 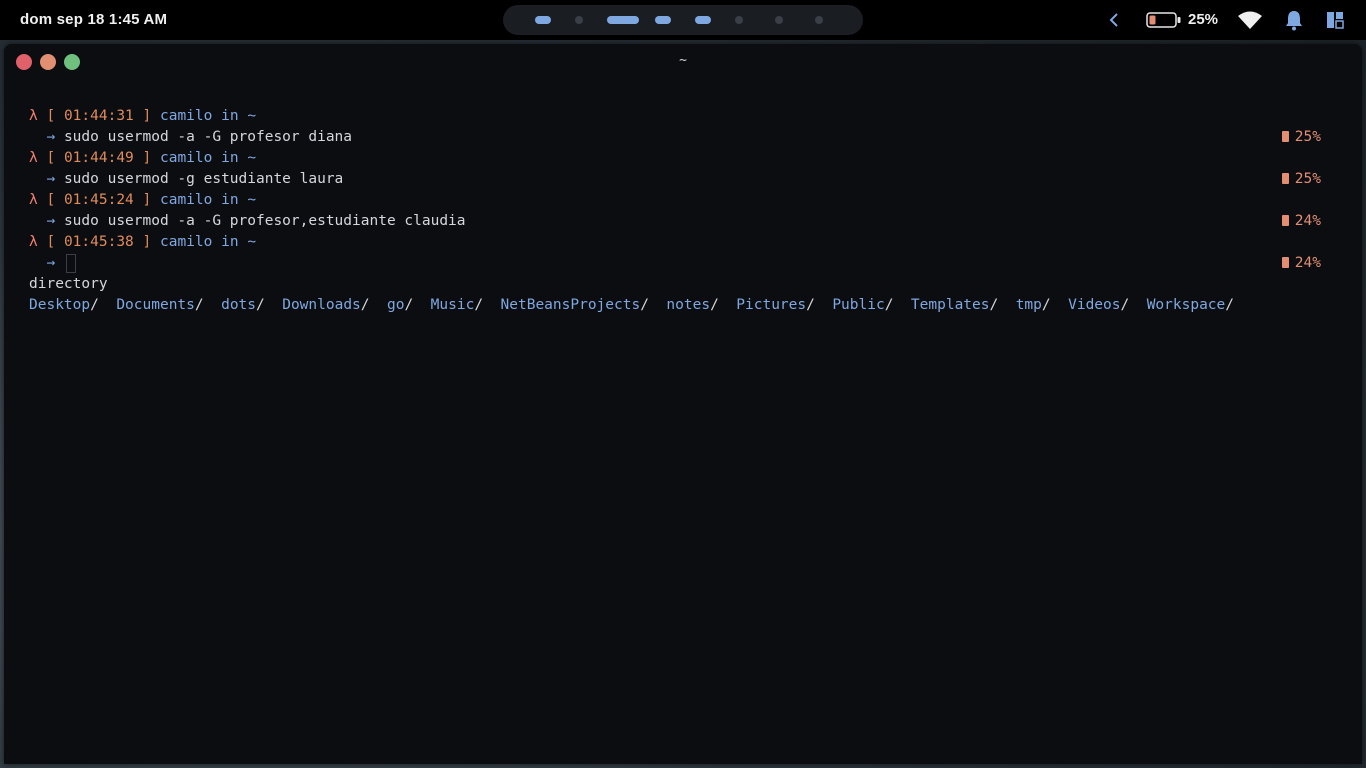 I want to click on completion-directory: Videos, so click(x=1094, y=305).